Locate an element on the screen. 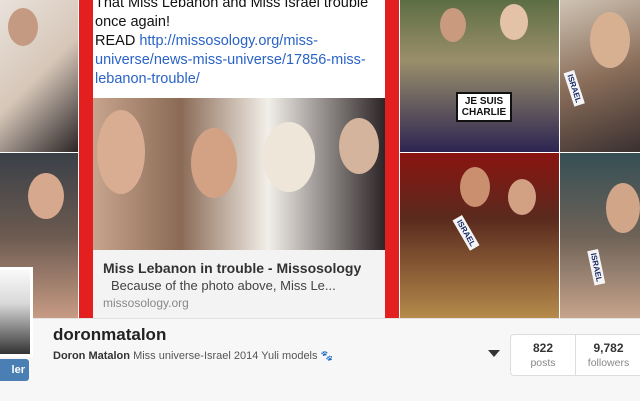  grid-photo-kiss-selfie: ISRAEL is located at coordinates (600, 76).